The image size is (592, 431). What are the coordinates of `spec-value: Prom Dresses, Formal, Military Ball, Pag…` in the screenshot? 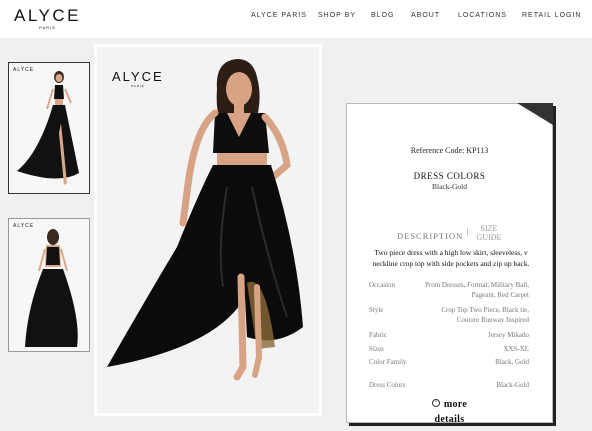 It's located at (476, 290).